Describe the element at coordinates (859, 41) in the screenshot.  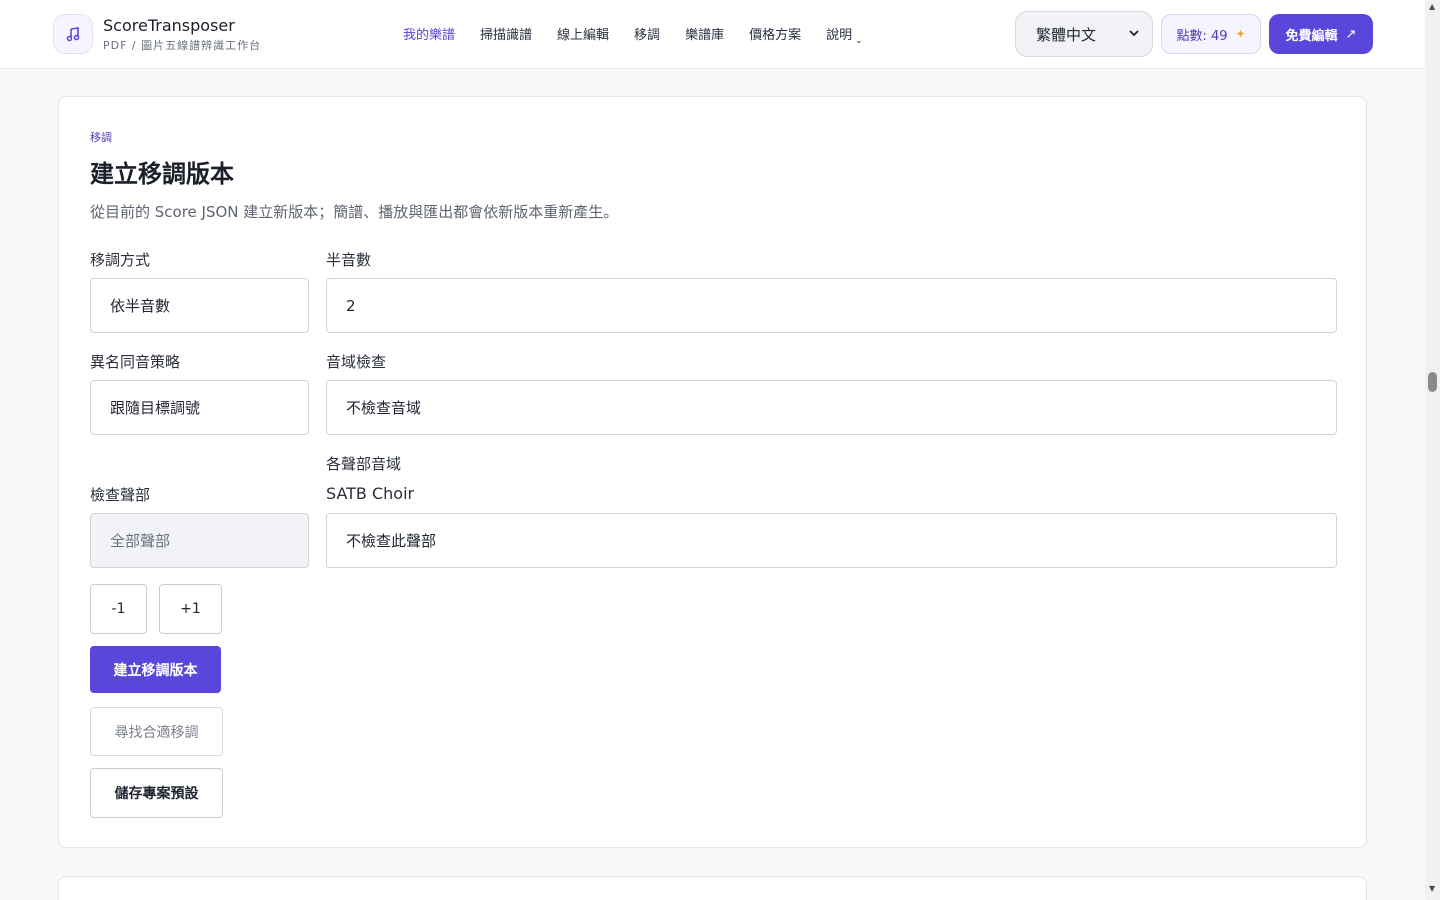
I see `chevron-down-icon: ⌄` at that location.